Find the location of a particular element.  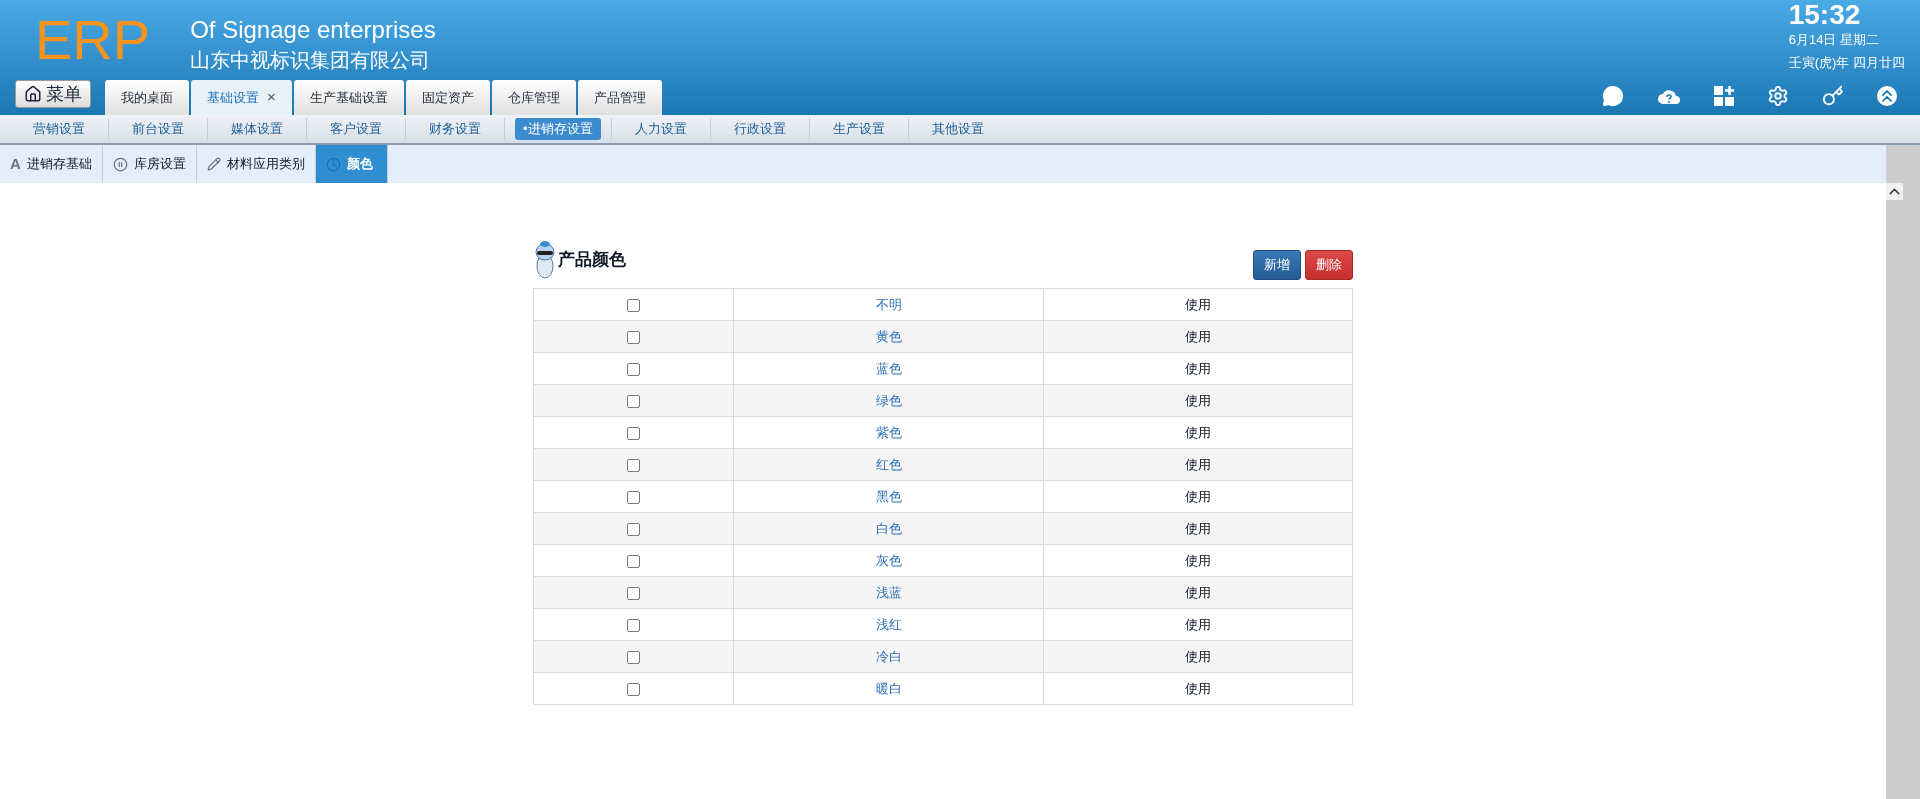

nav-item: 人力设置 is located at coordinates (660, 129).